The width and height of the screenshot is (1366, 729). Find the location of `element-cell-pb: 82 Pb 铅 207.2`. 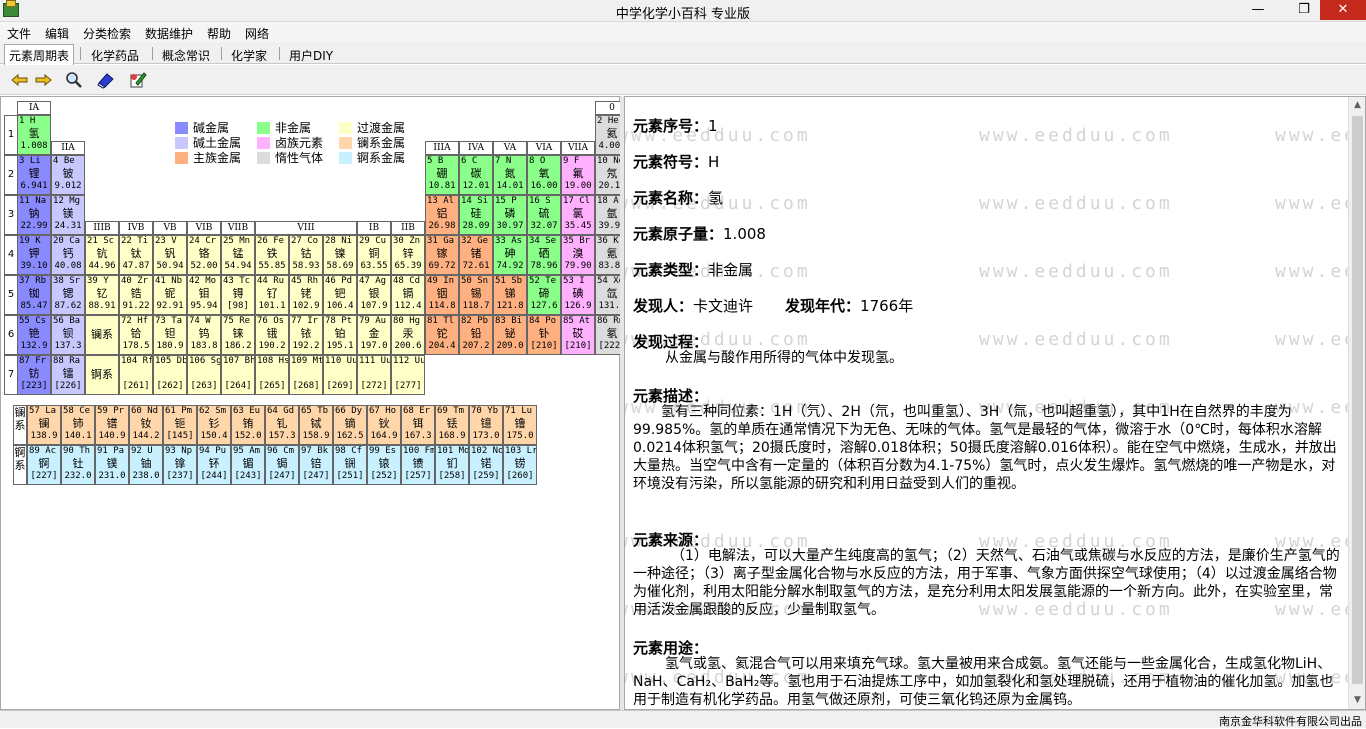

element-cell-pb: 82 Pb 铅 207.2 is located at coordinates (476, 335).